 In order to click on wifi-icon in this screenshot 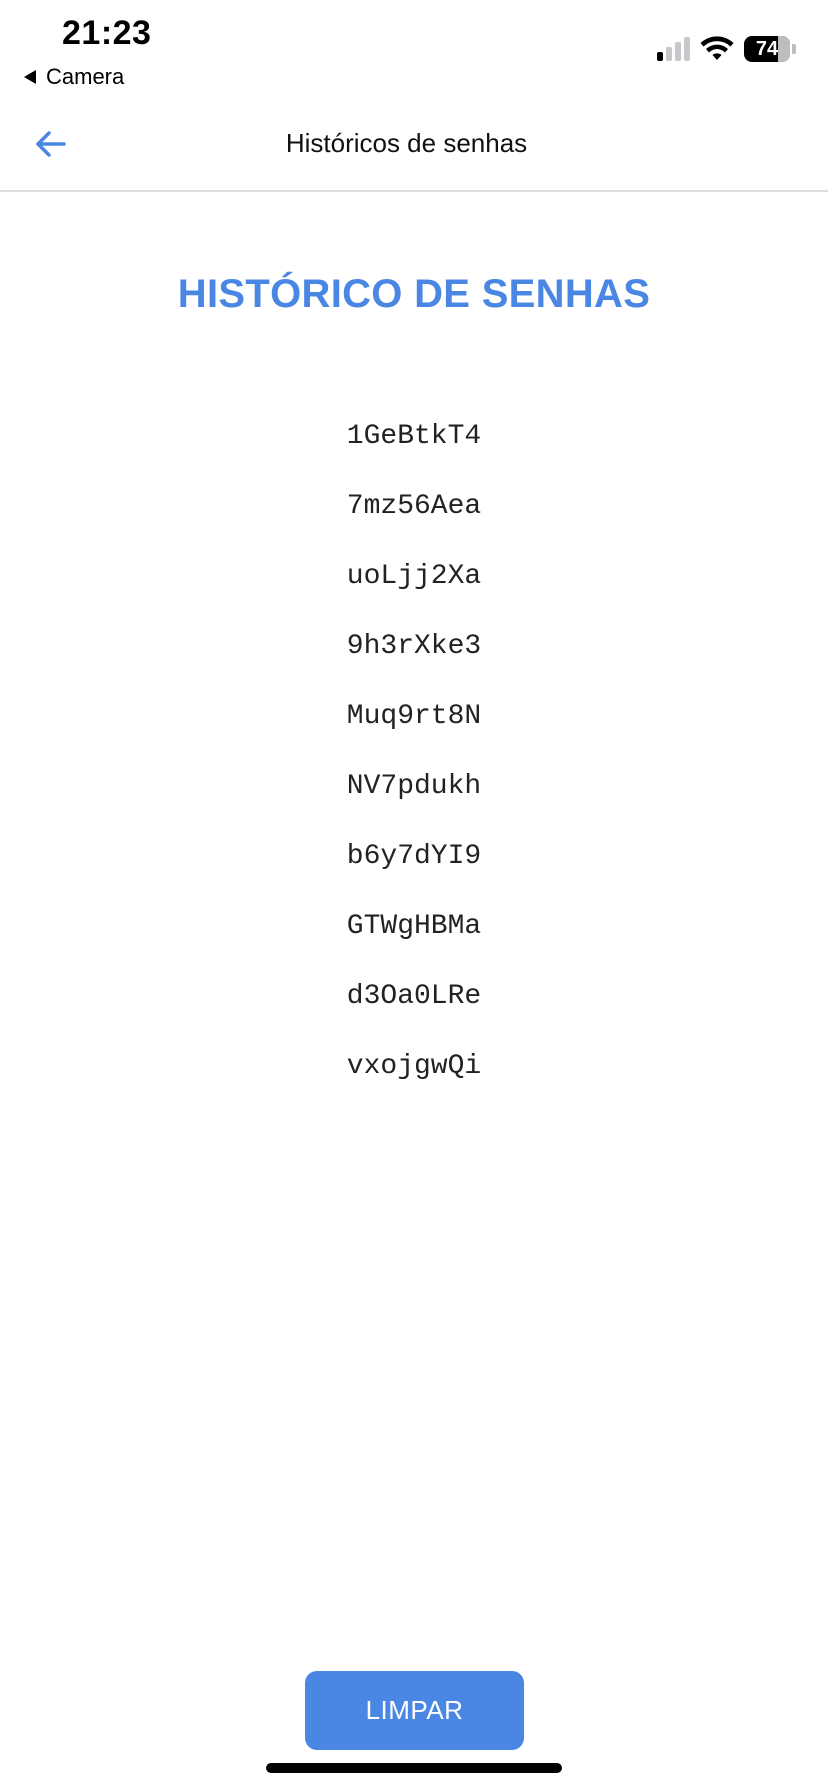, I will do `click(717, 48)`.